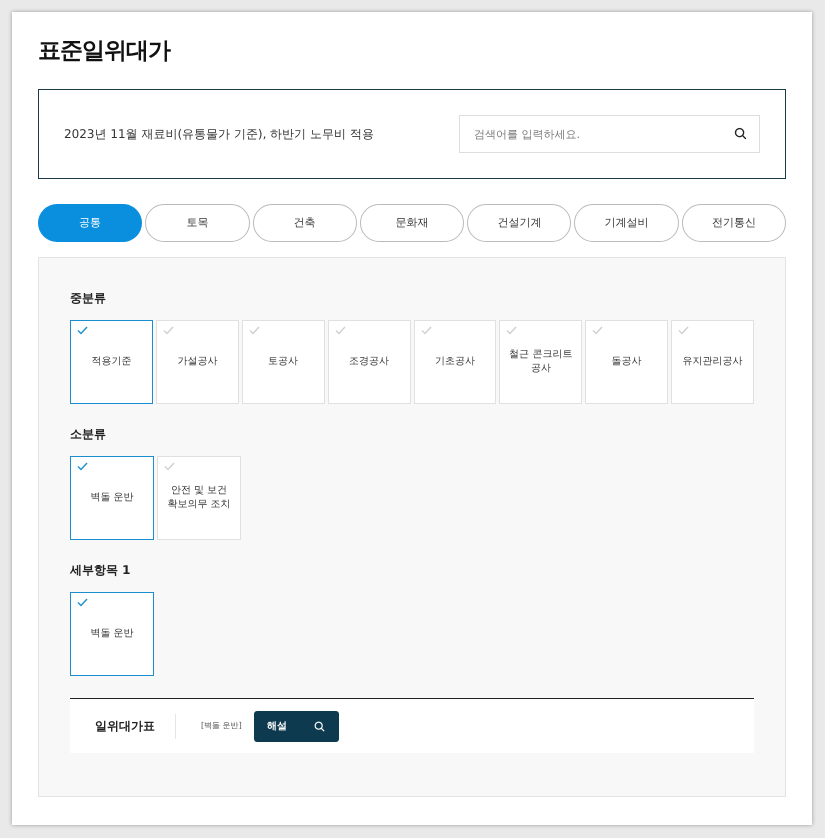  What do you see at coordinates (105, 51) in the screenshot?
I see `page-title: 표준일위대가` at bounding box center [105, 51].